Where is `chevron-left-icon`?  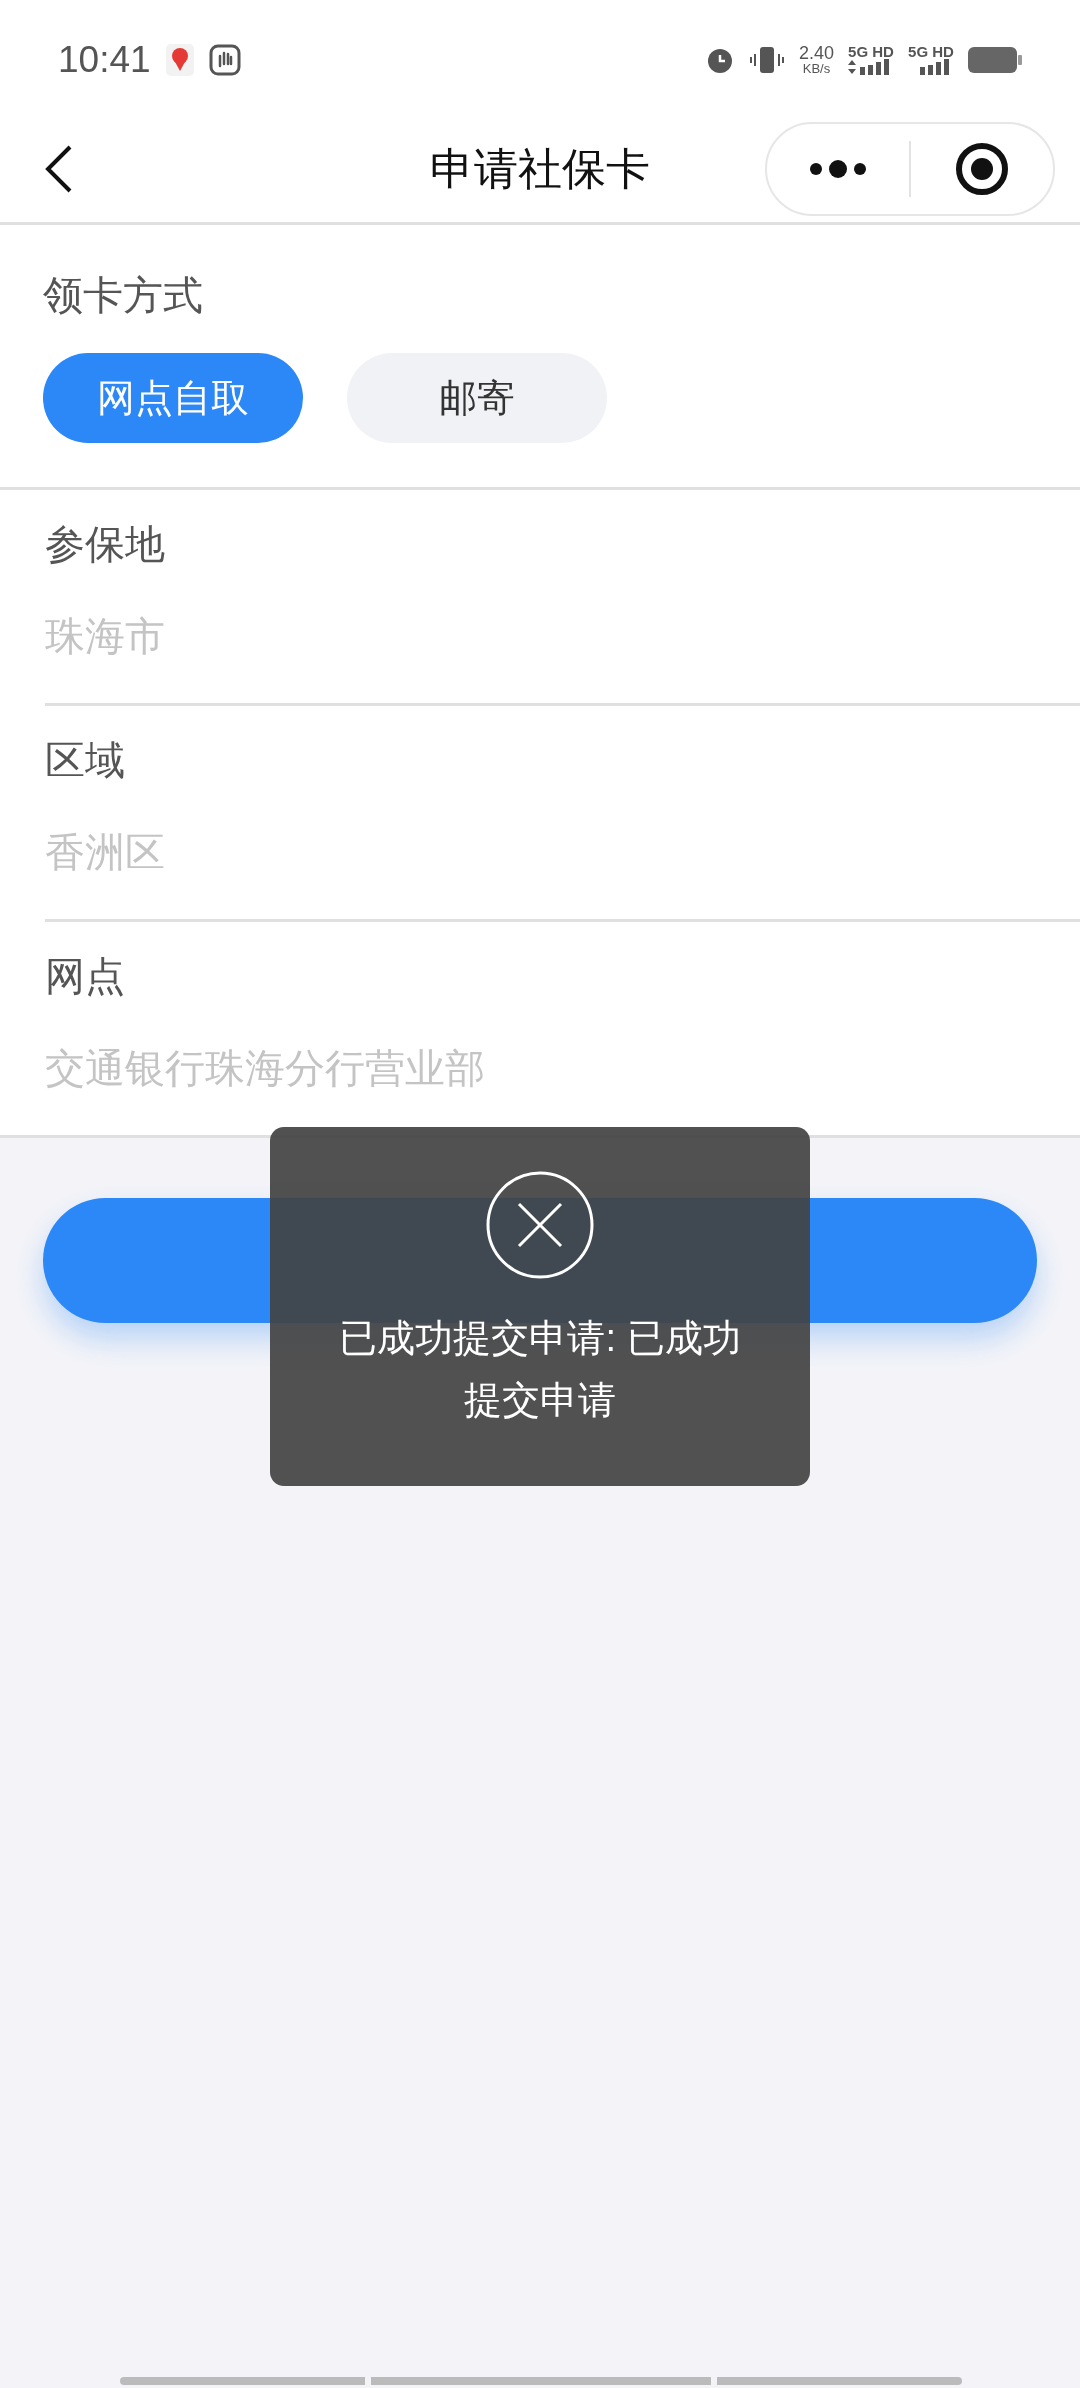 chevron-left-icon is located at coordinates (59, 168).